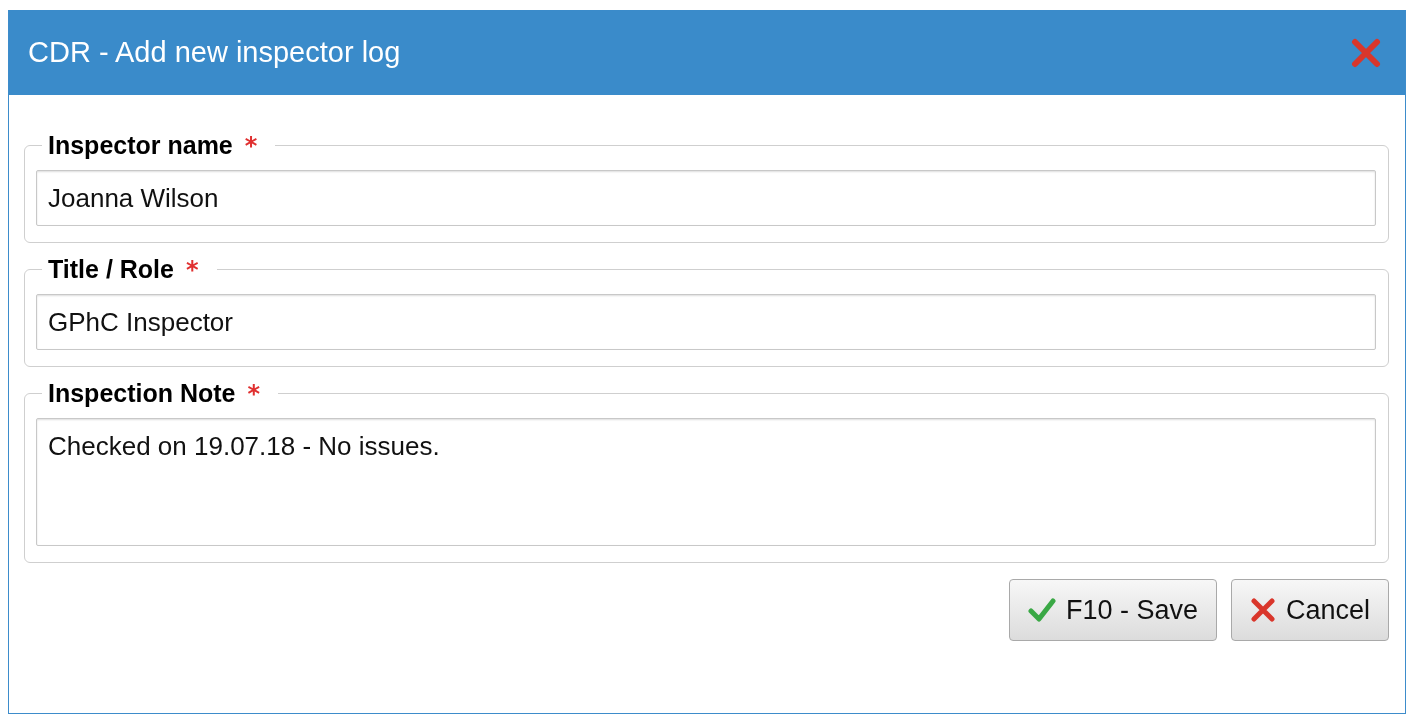  Describe the element at coordinates (214, 52) in the screenshot. I see `window-title: CDR - Add new inspector log` at that location.